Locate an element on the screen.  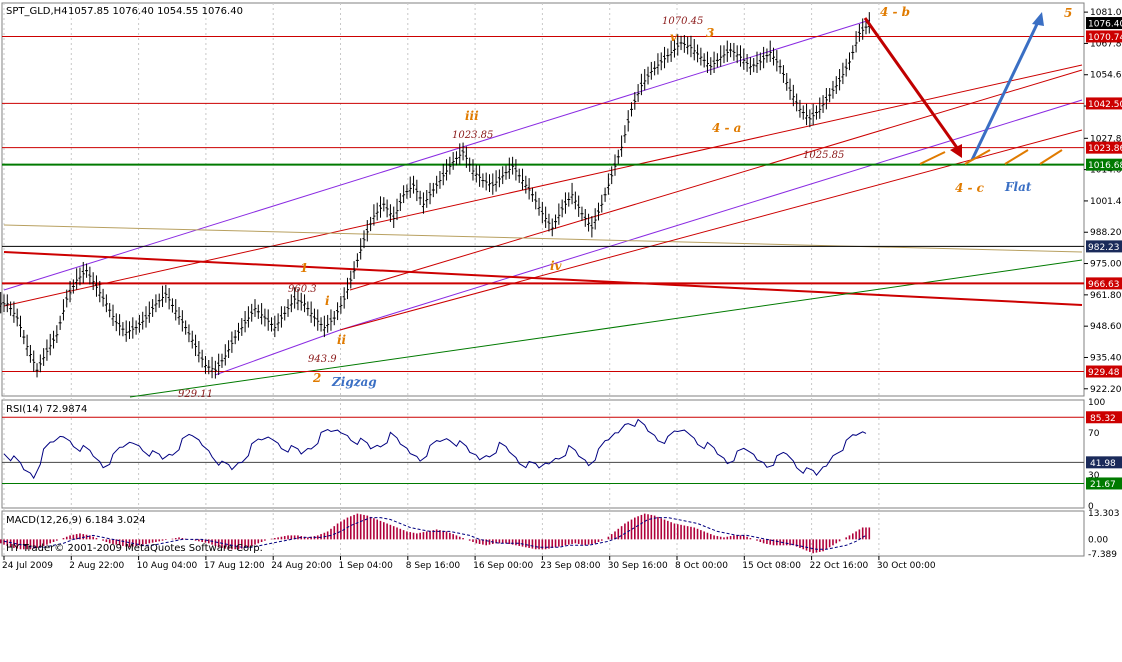
price-note-943-9: 943.9 is located at coordinates (322, 359).